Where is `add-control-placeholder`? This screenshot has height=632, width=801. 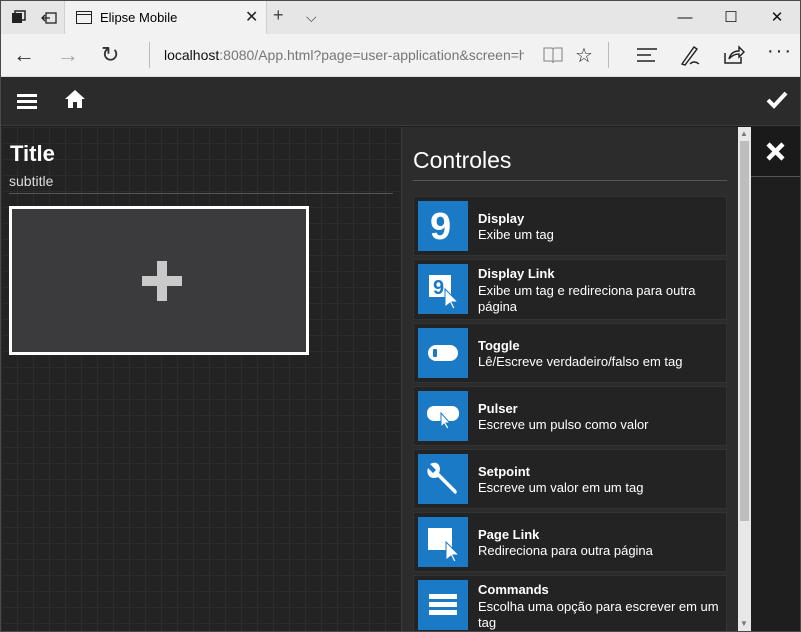
add-control-placeholder is located at coordinates (159, 280).